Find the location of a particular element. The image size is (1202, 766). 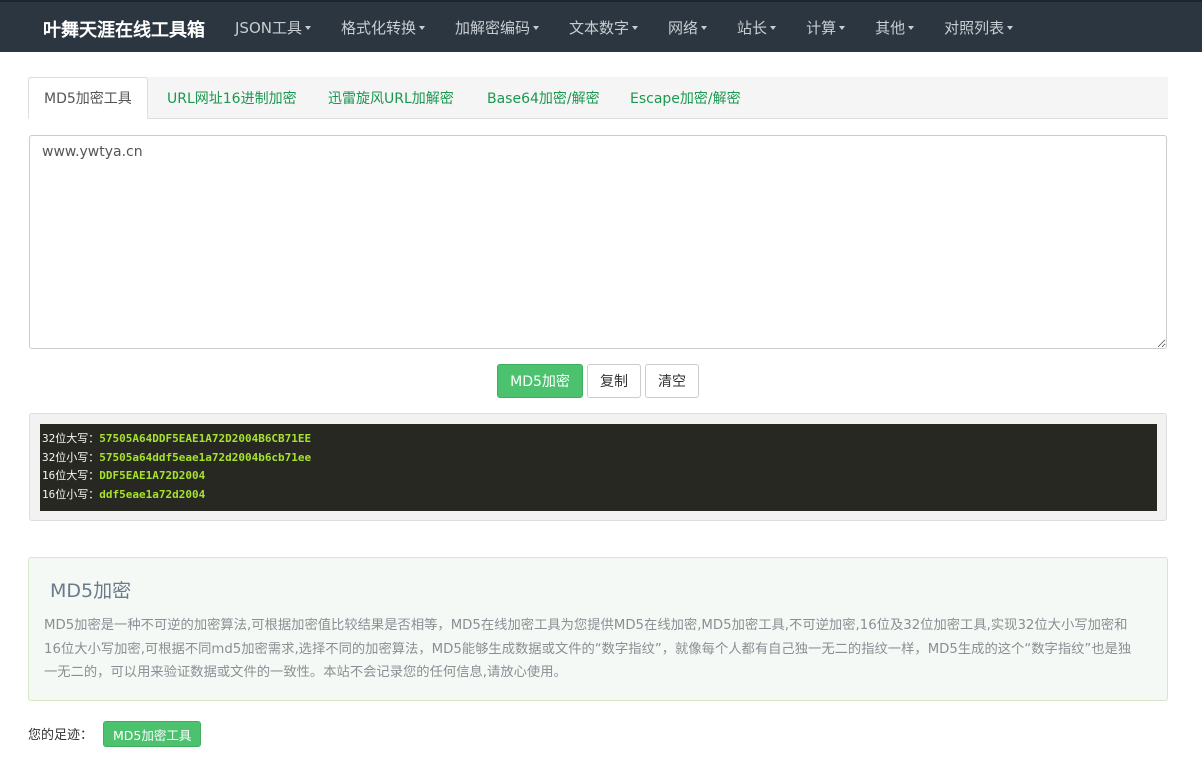

nav-item-reference: 对照列表 is located at coordinates (978, 27).